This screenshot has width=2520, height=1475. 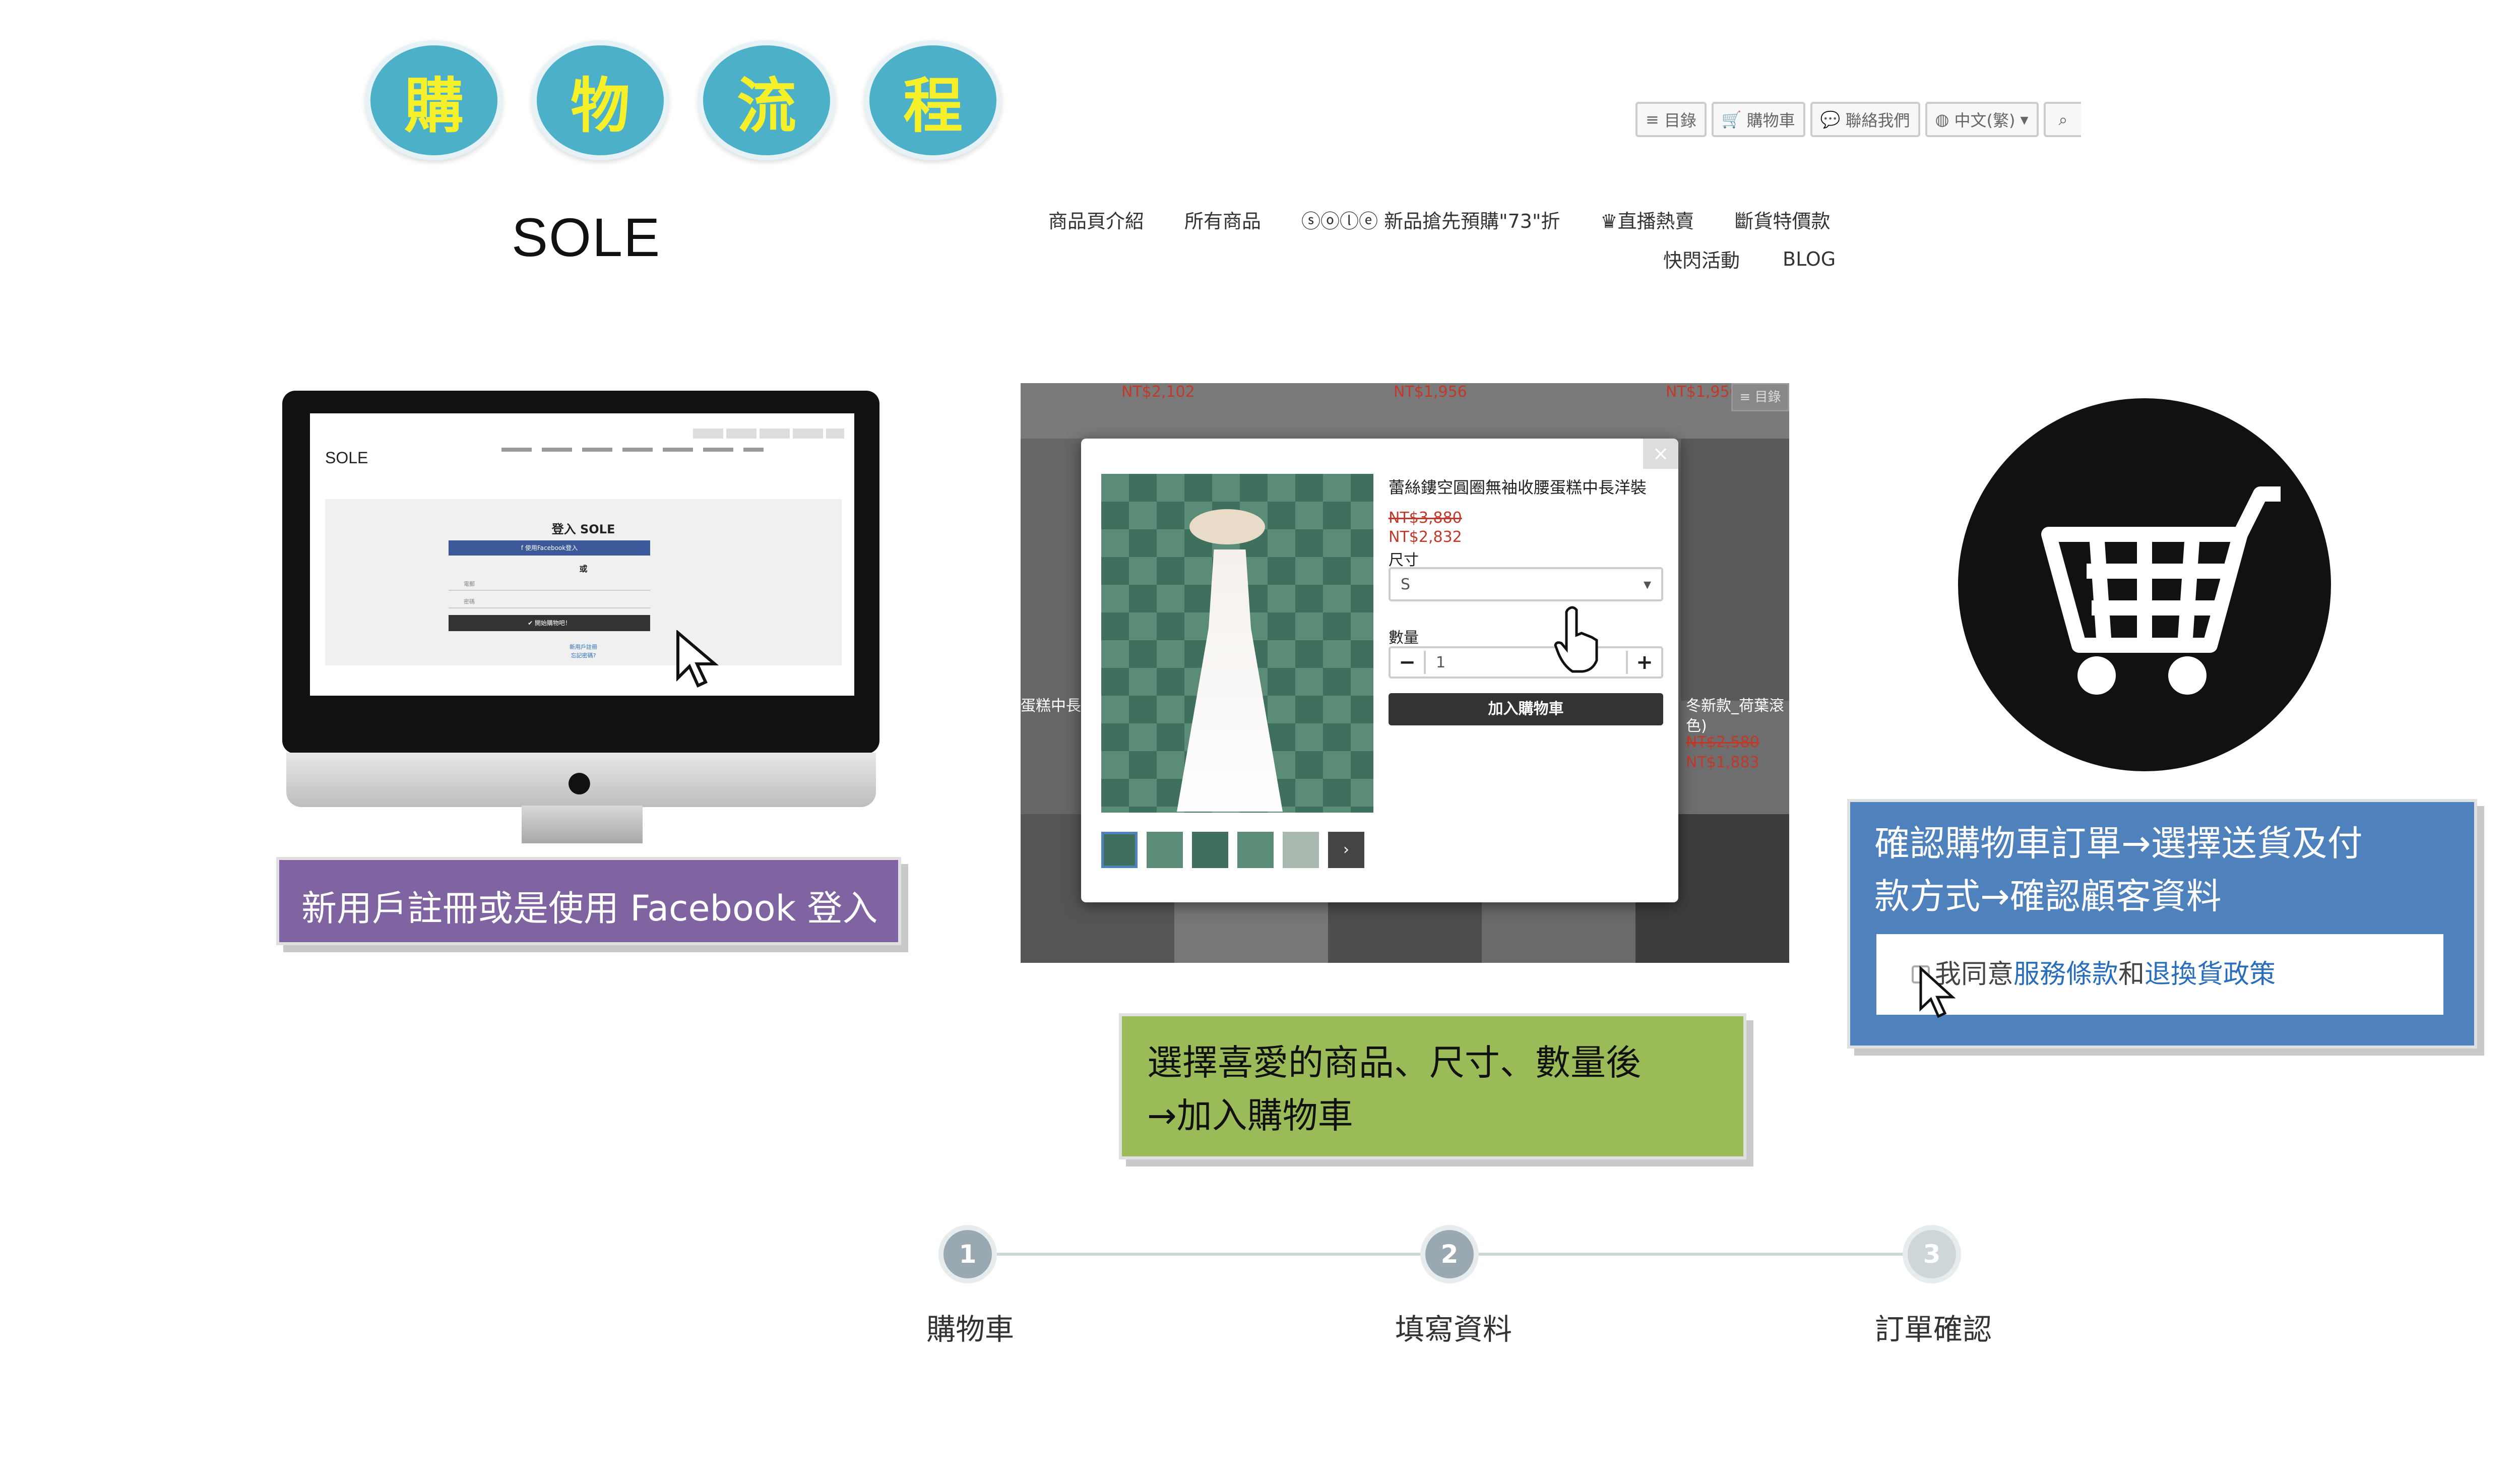 I want to click on monitor-chin: ●, so click(x=581, y=780).